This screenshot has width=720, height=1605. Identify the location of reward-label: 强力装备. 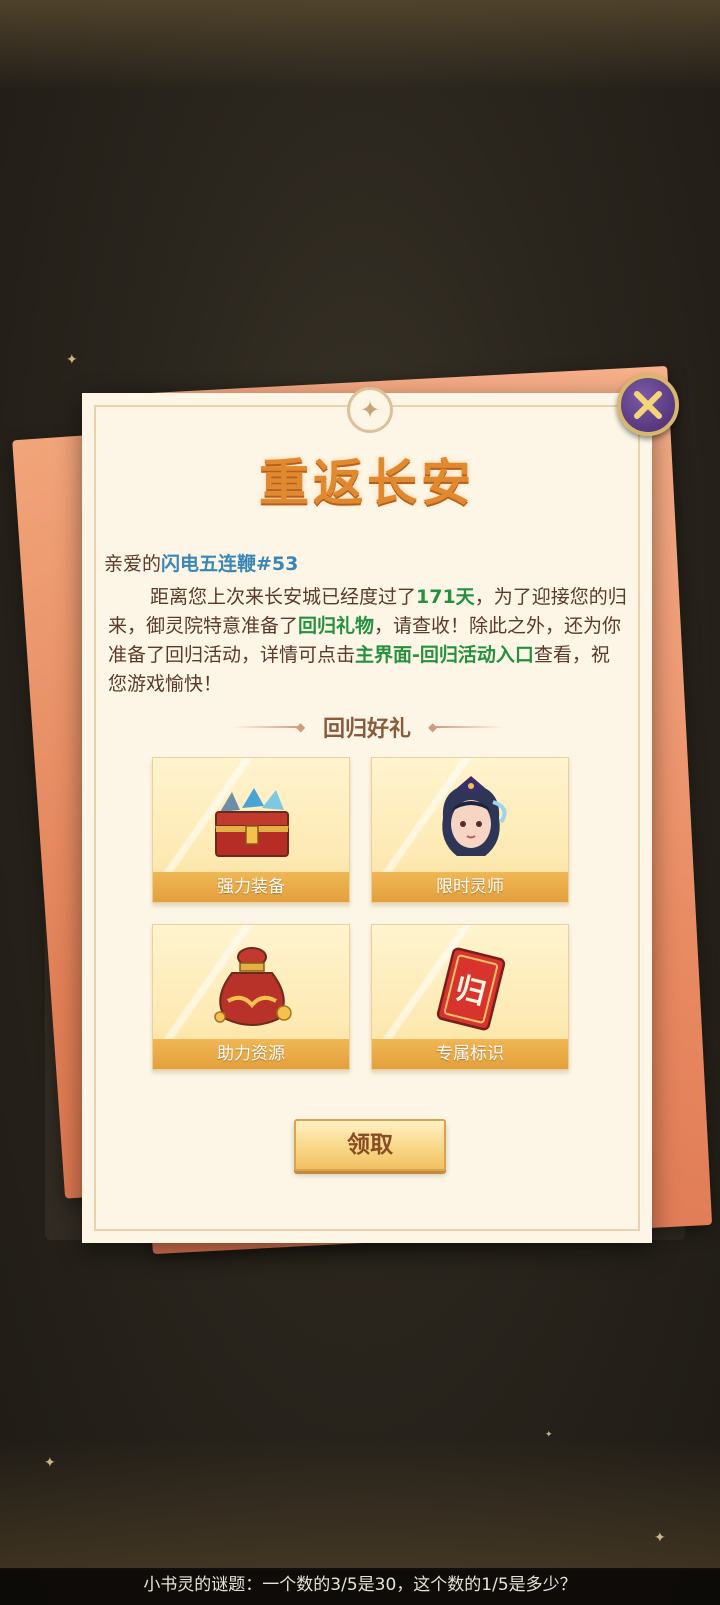
(251, 887).